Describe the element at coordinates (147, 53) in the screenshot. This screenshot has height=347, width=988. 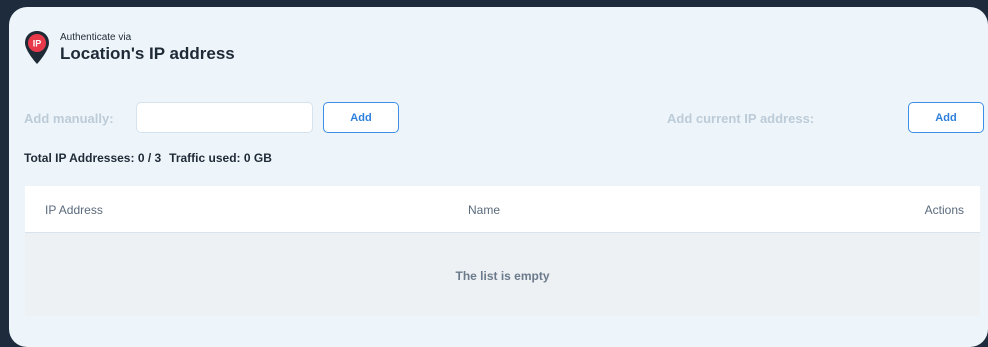
I see `page-title: Location's IP address` at that location.